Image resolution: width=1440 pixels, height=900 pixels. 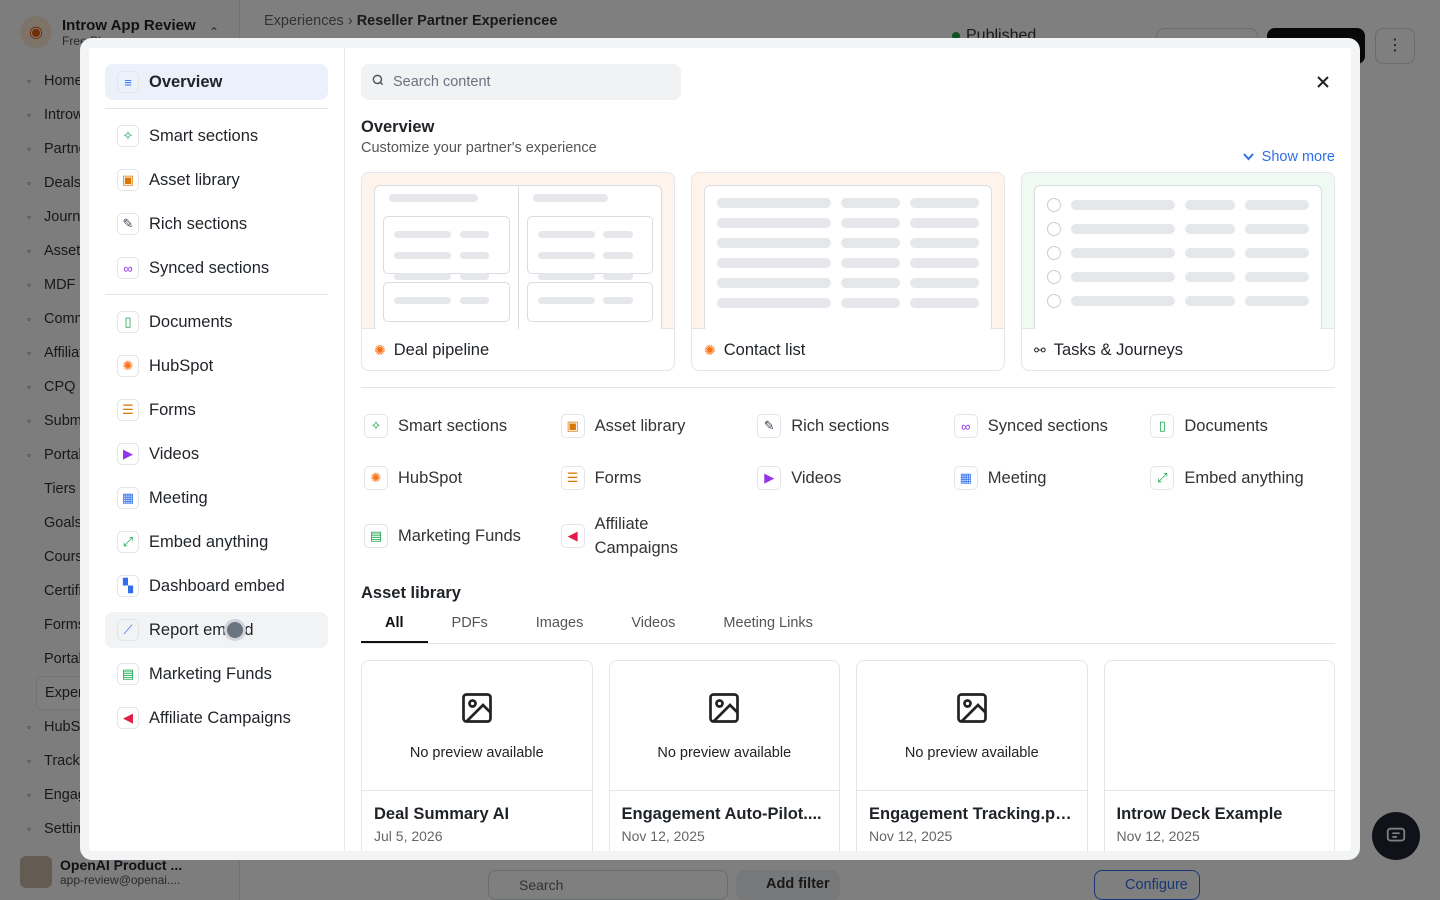 I want to click on asset-name: Engagement Tracking.png, so click(x=972, y=814).